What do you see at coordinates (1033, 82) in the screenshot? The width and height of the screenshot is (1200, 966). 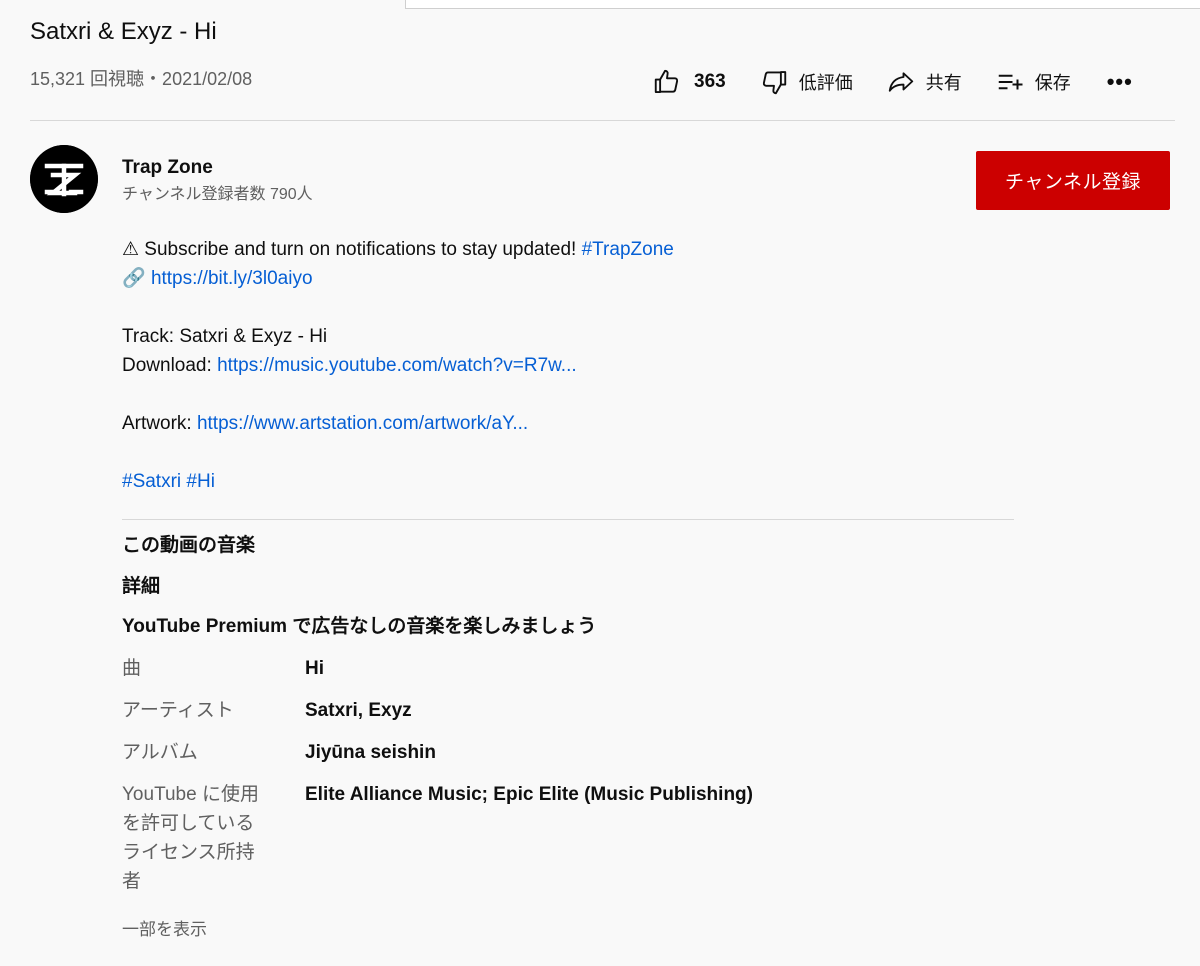 I see `save-button: 保存` at bounding box center [1033, 82].